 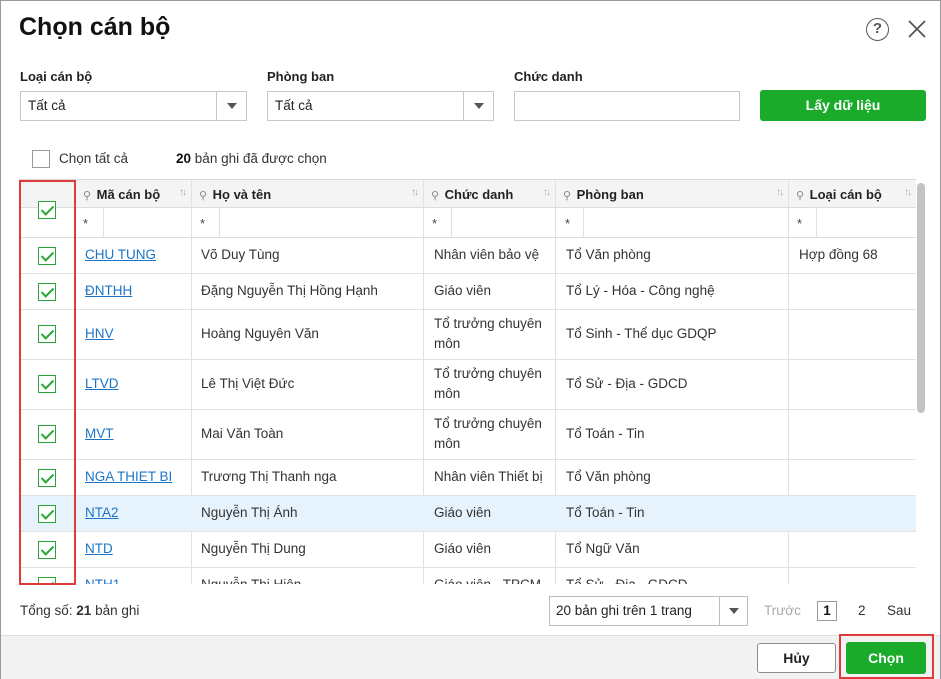 What do you see at coordinates (624, 610) in the screenshot?
I see `page-size-value: 20 bản ghi trên 1 trang` at bounding box center [624, 610].